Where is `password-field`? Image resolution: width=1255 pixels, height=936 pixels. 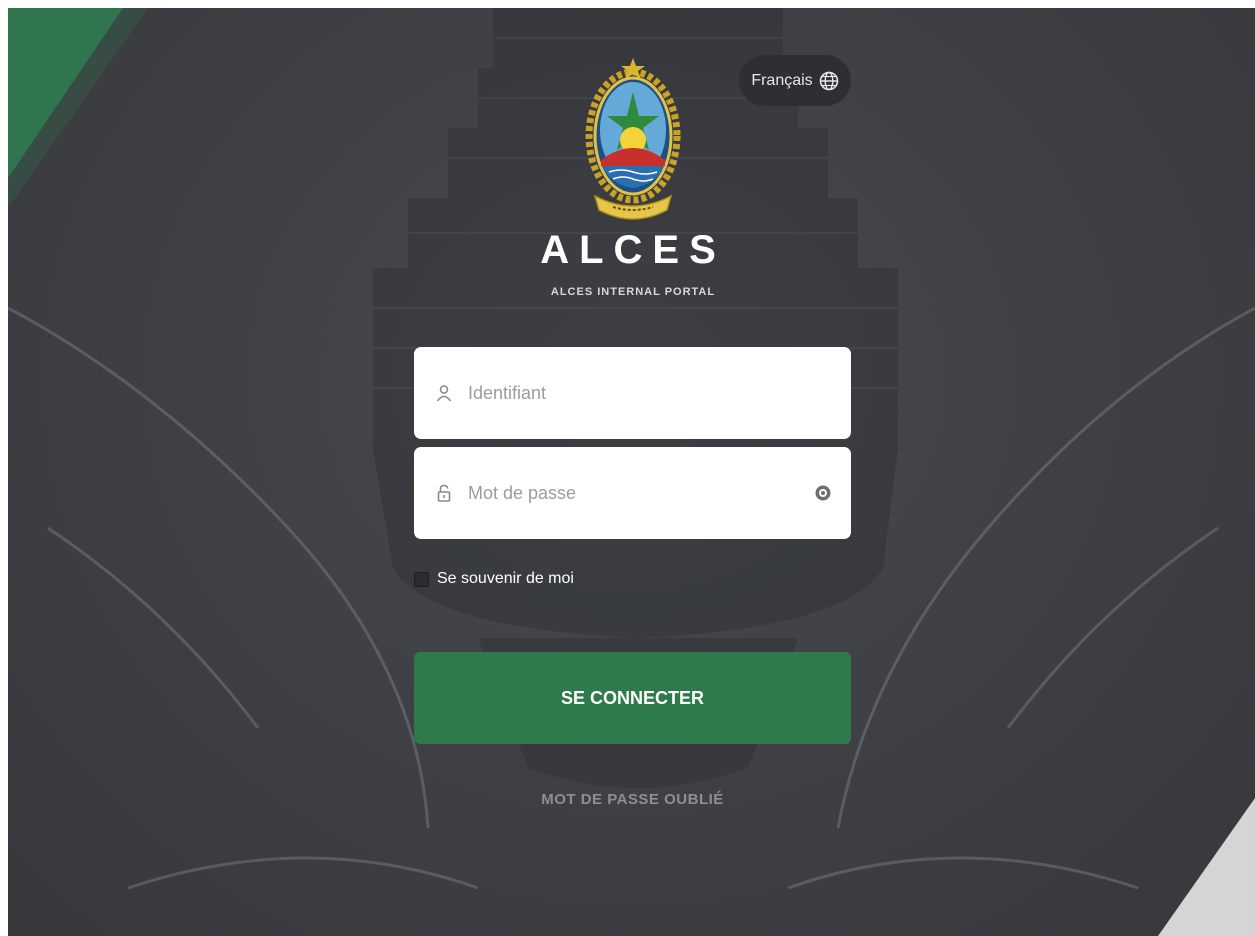
password-field is located at coordinates (632, 493).